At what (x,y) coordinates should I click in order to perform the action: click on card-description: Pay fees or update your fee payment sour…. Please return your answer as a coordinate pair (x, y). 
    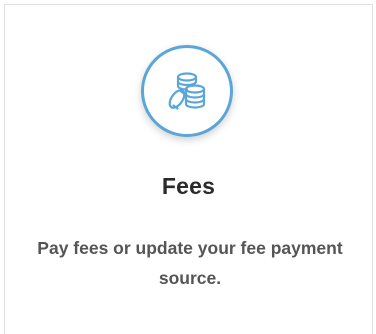
    Looking at the image, I should click on (190, 263).